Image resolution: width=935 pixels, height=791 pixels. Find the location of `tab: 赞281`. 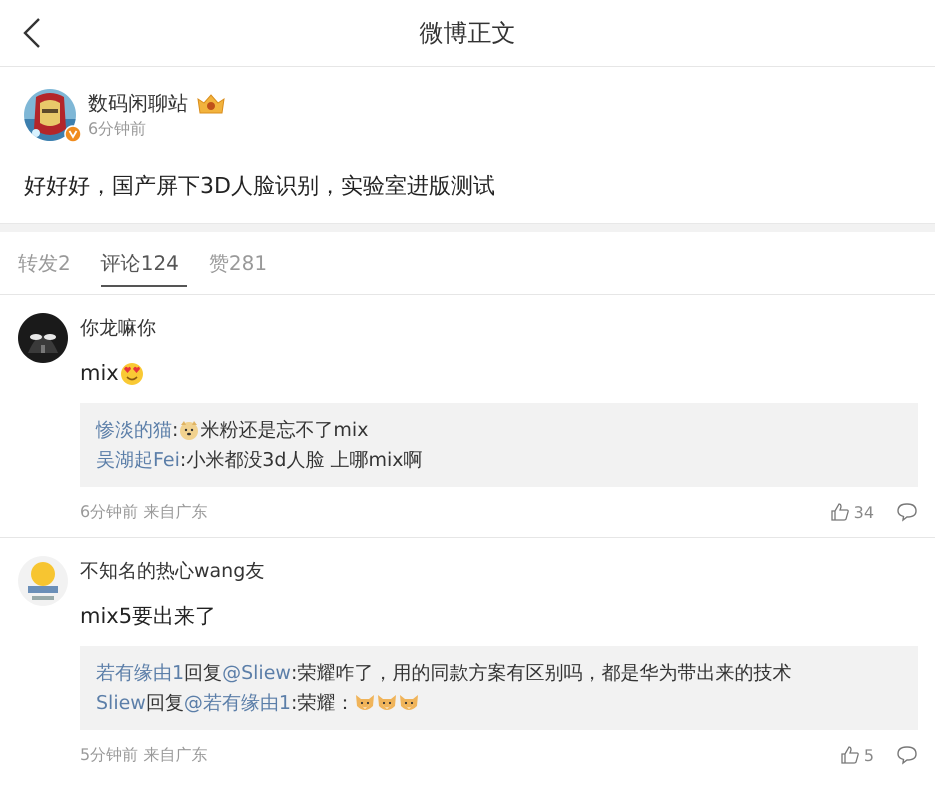

tab: 赞281 is located at coordinates (242, 263).